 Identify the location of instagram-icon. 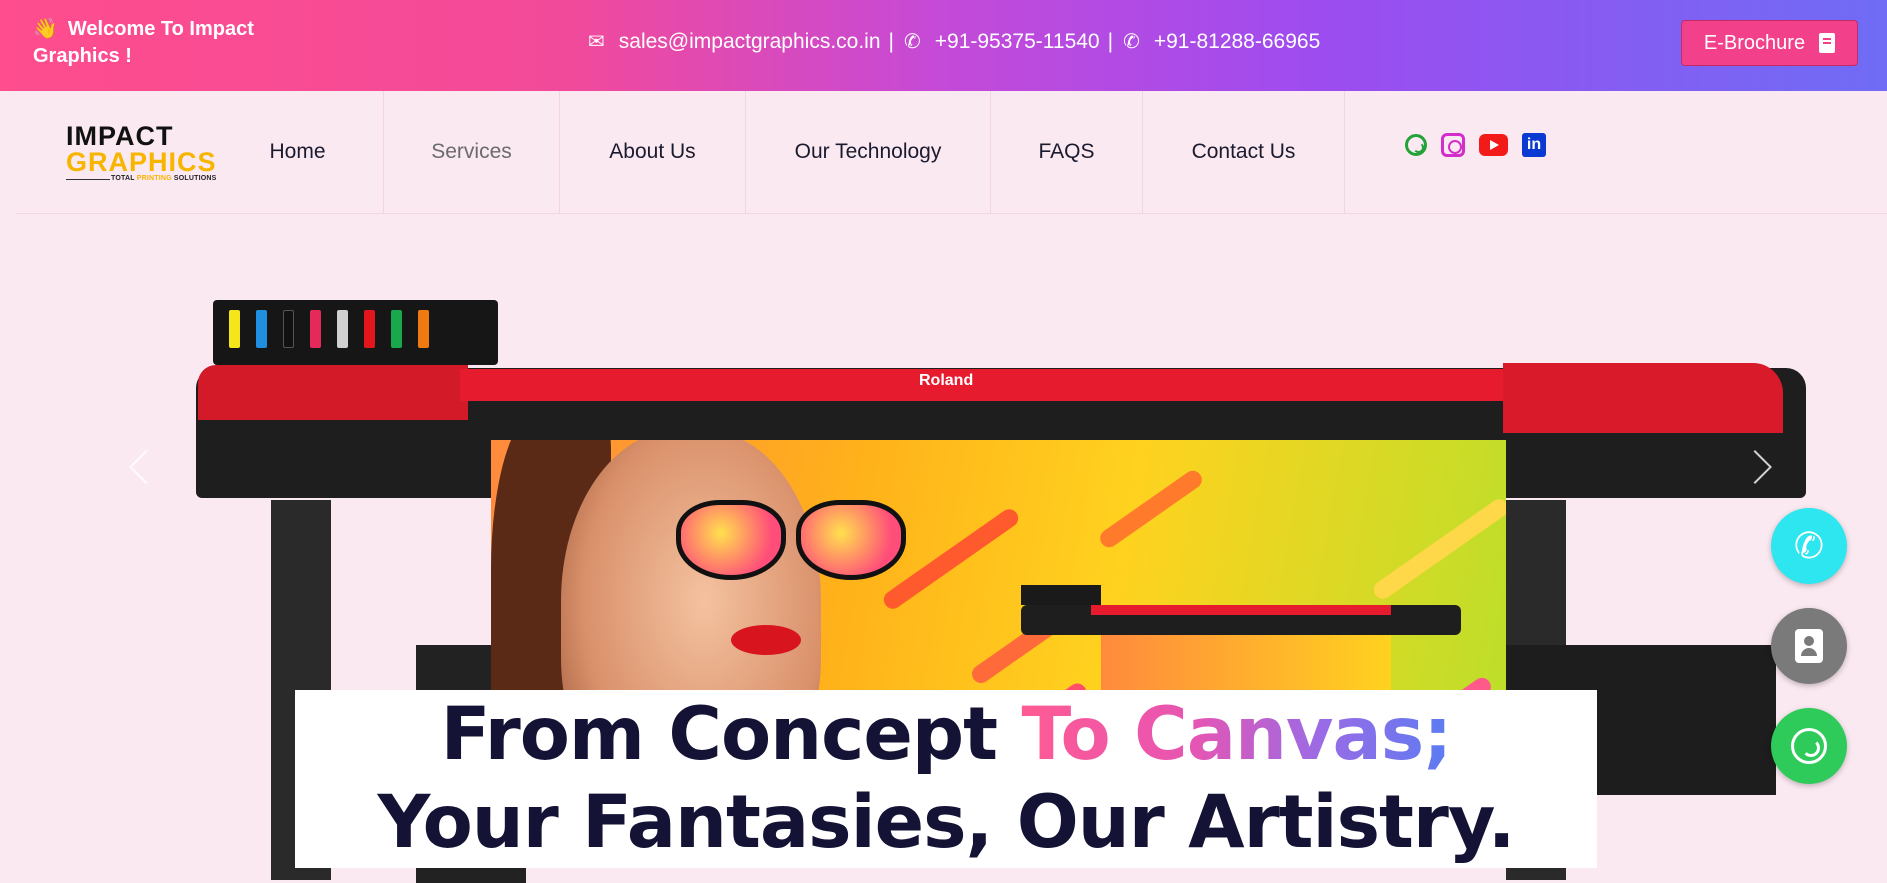
(1453, 145).